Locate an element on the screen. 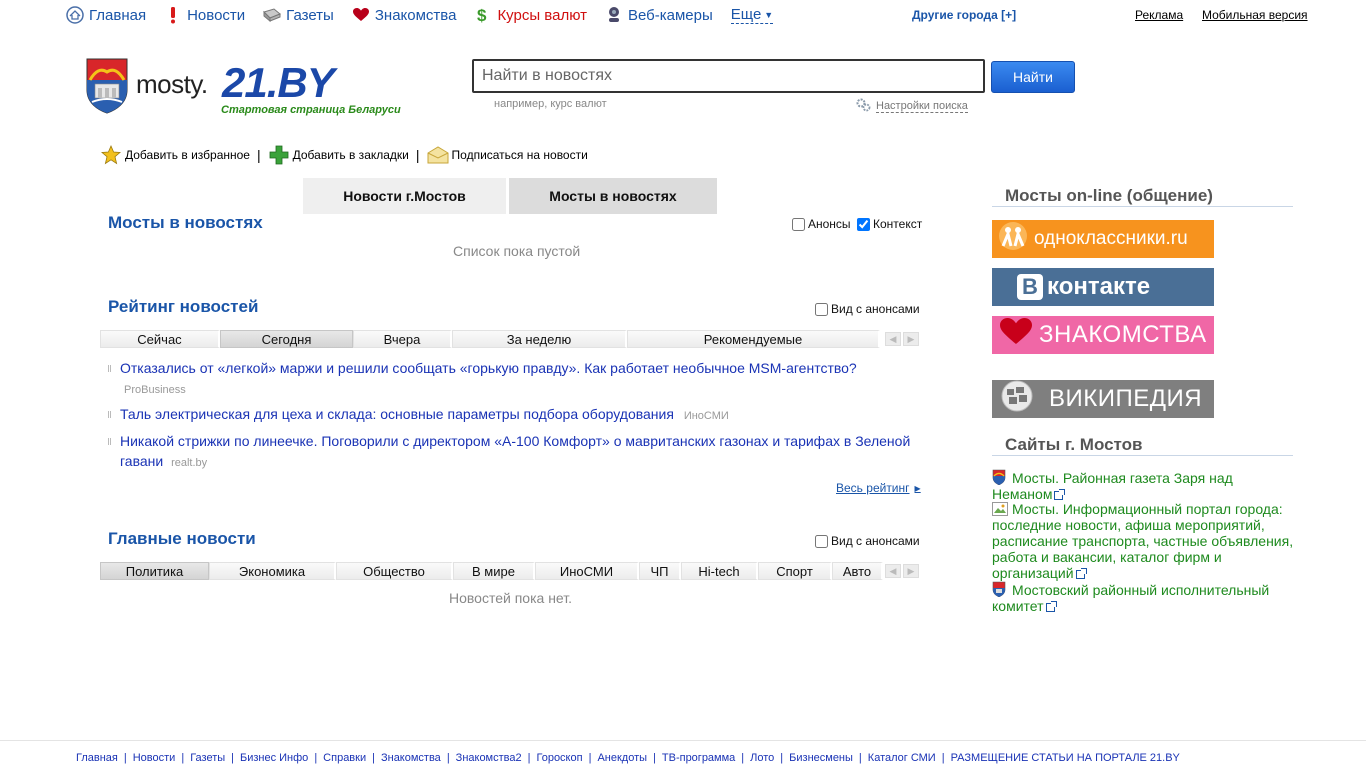 The image size is (1366, 768). rating-tab-recommended: Рекомендуемые is located at coordinates (753, 339).